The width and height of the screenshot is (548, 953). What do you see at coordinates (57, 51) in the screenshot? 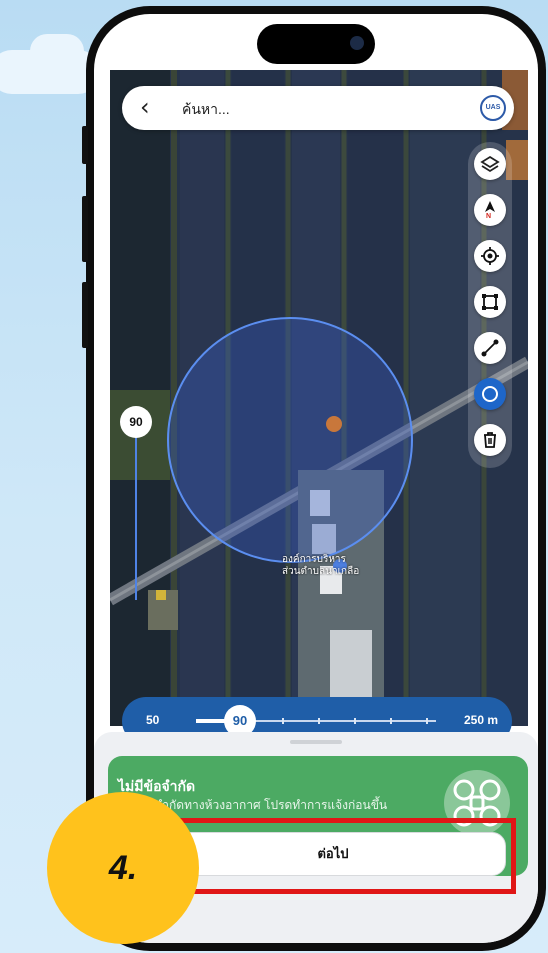
I see `sky-cloud` at bounding box center [57, 51].